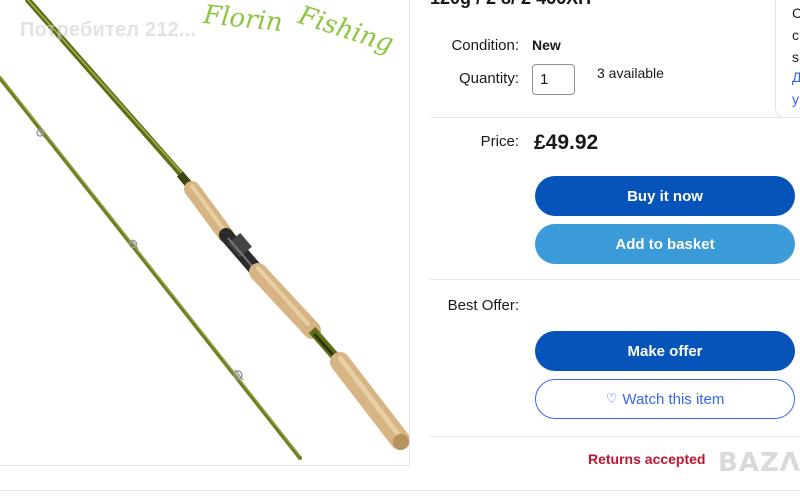 The height and width of the screenshot is (500, 800). I want to click on price-value: £49.92, so click(566, 142).